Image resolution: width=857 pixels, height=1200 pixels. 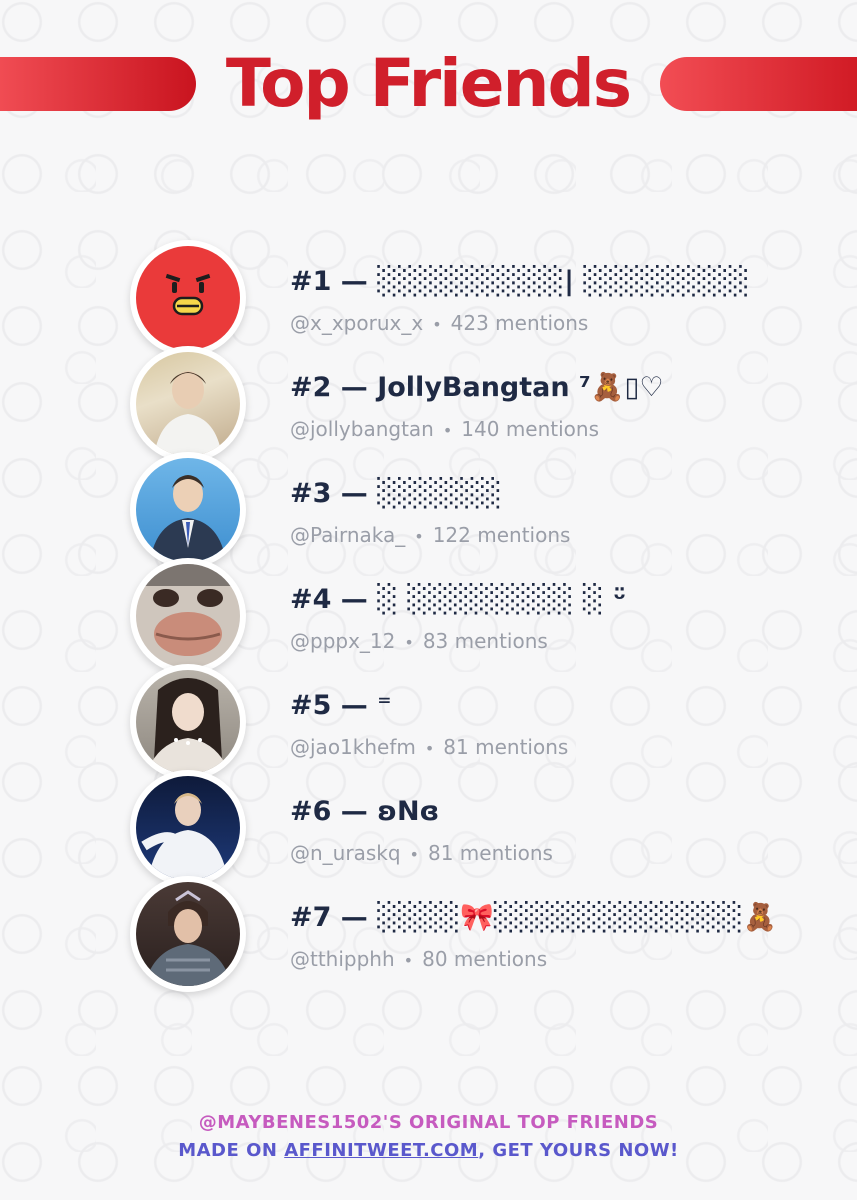 What do you see at coordinates (533, 918) in the screenshot?
I see `friend-display-name: #7 — ░░░░🎀░░░░░░░░░░░░🧸` at bounding box center [533, 918].